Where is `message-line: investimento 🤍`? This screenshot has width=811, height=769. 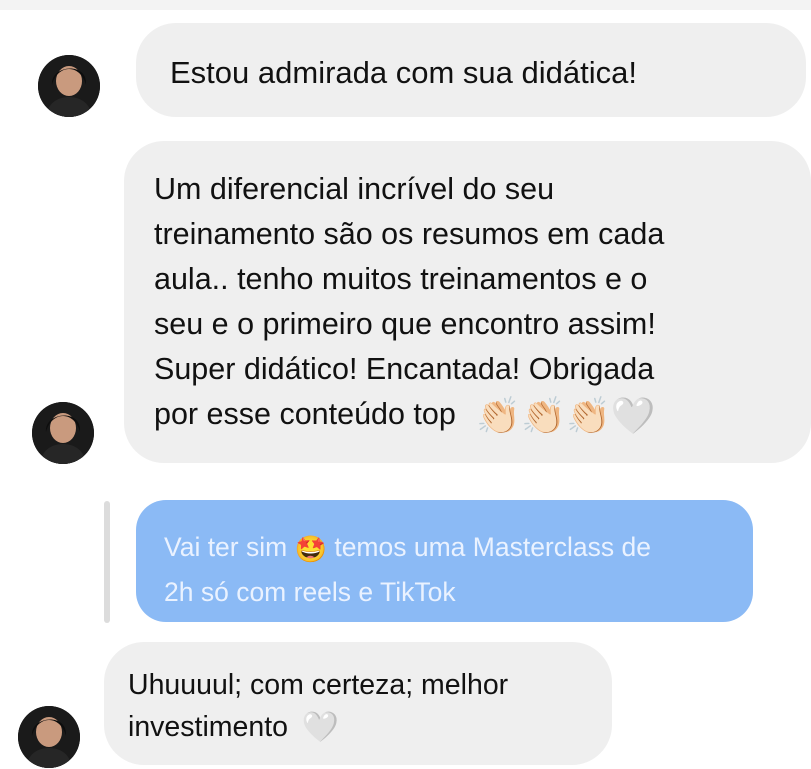 message-line: investimento 🤍 is located at coordinates (370, 727).